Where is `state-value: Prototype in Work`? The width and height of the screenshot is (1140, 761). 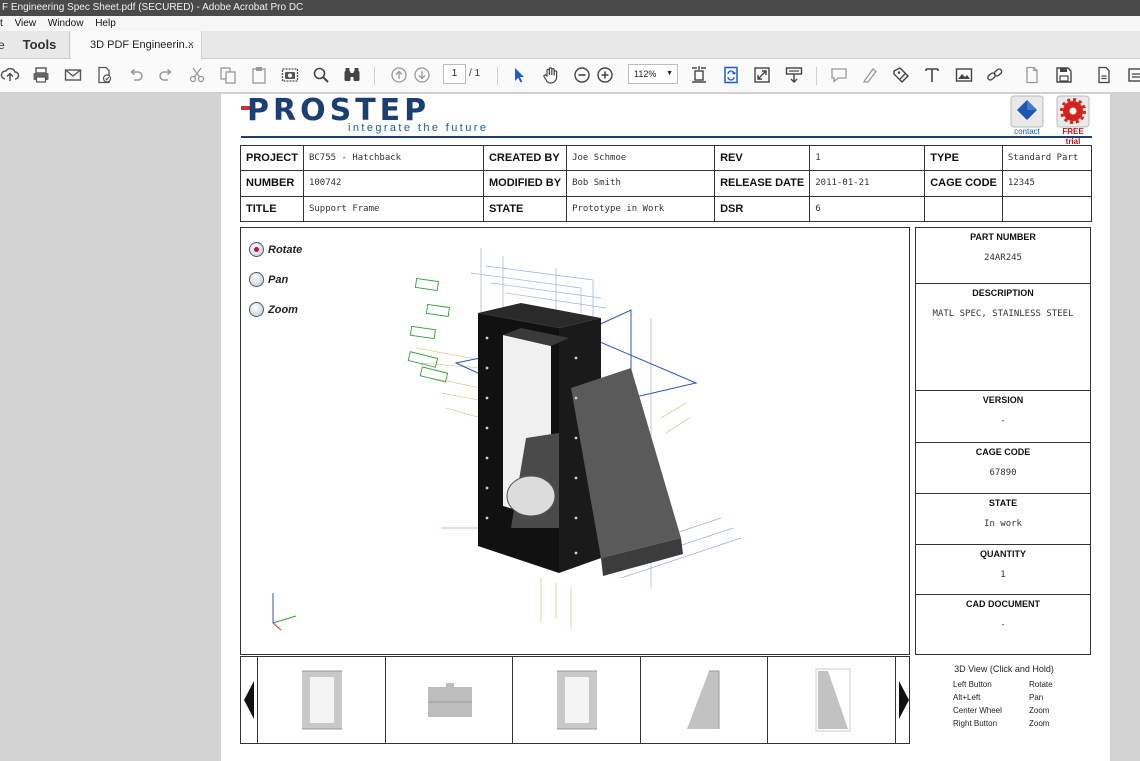 state-value: Prototype in Work is located at coordinates (641, 209).